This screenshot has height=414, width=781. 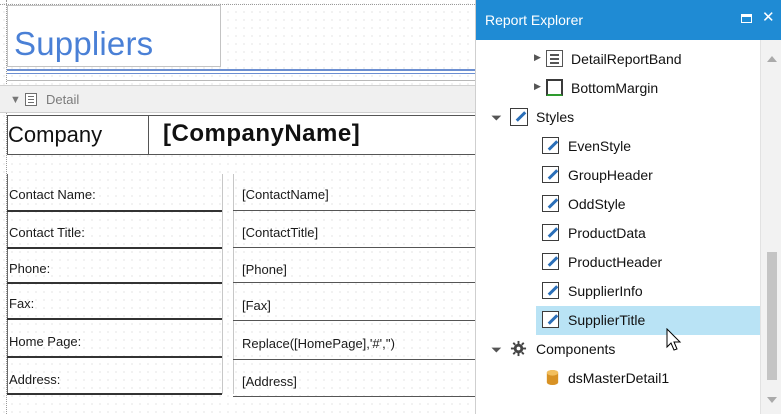 What do you see at coordinates (600, 146) in the screenshot?
I see `tree-item-label: EvenStyle` at bounding box center [600, 146].